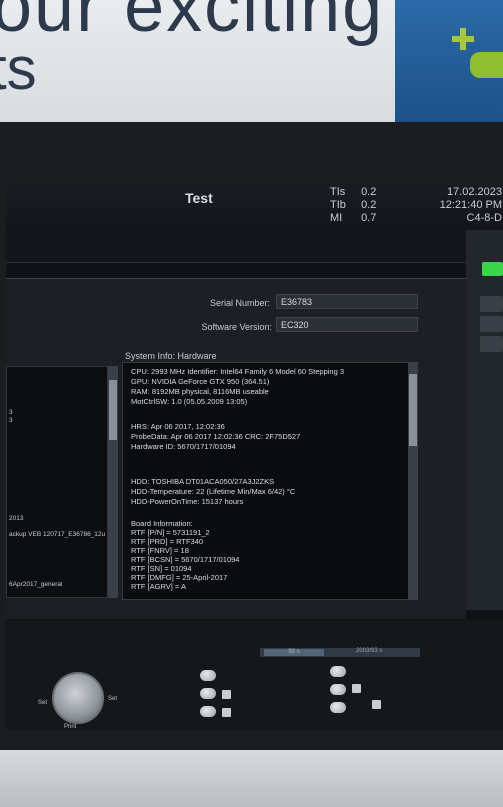  I want to click on info-line: RTF [FNRV] = 18, so click(160, 550).